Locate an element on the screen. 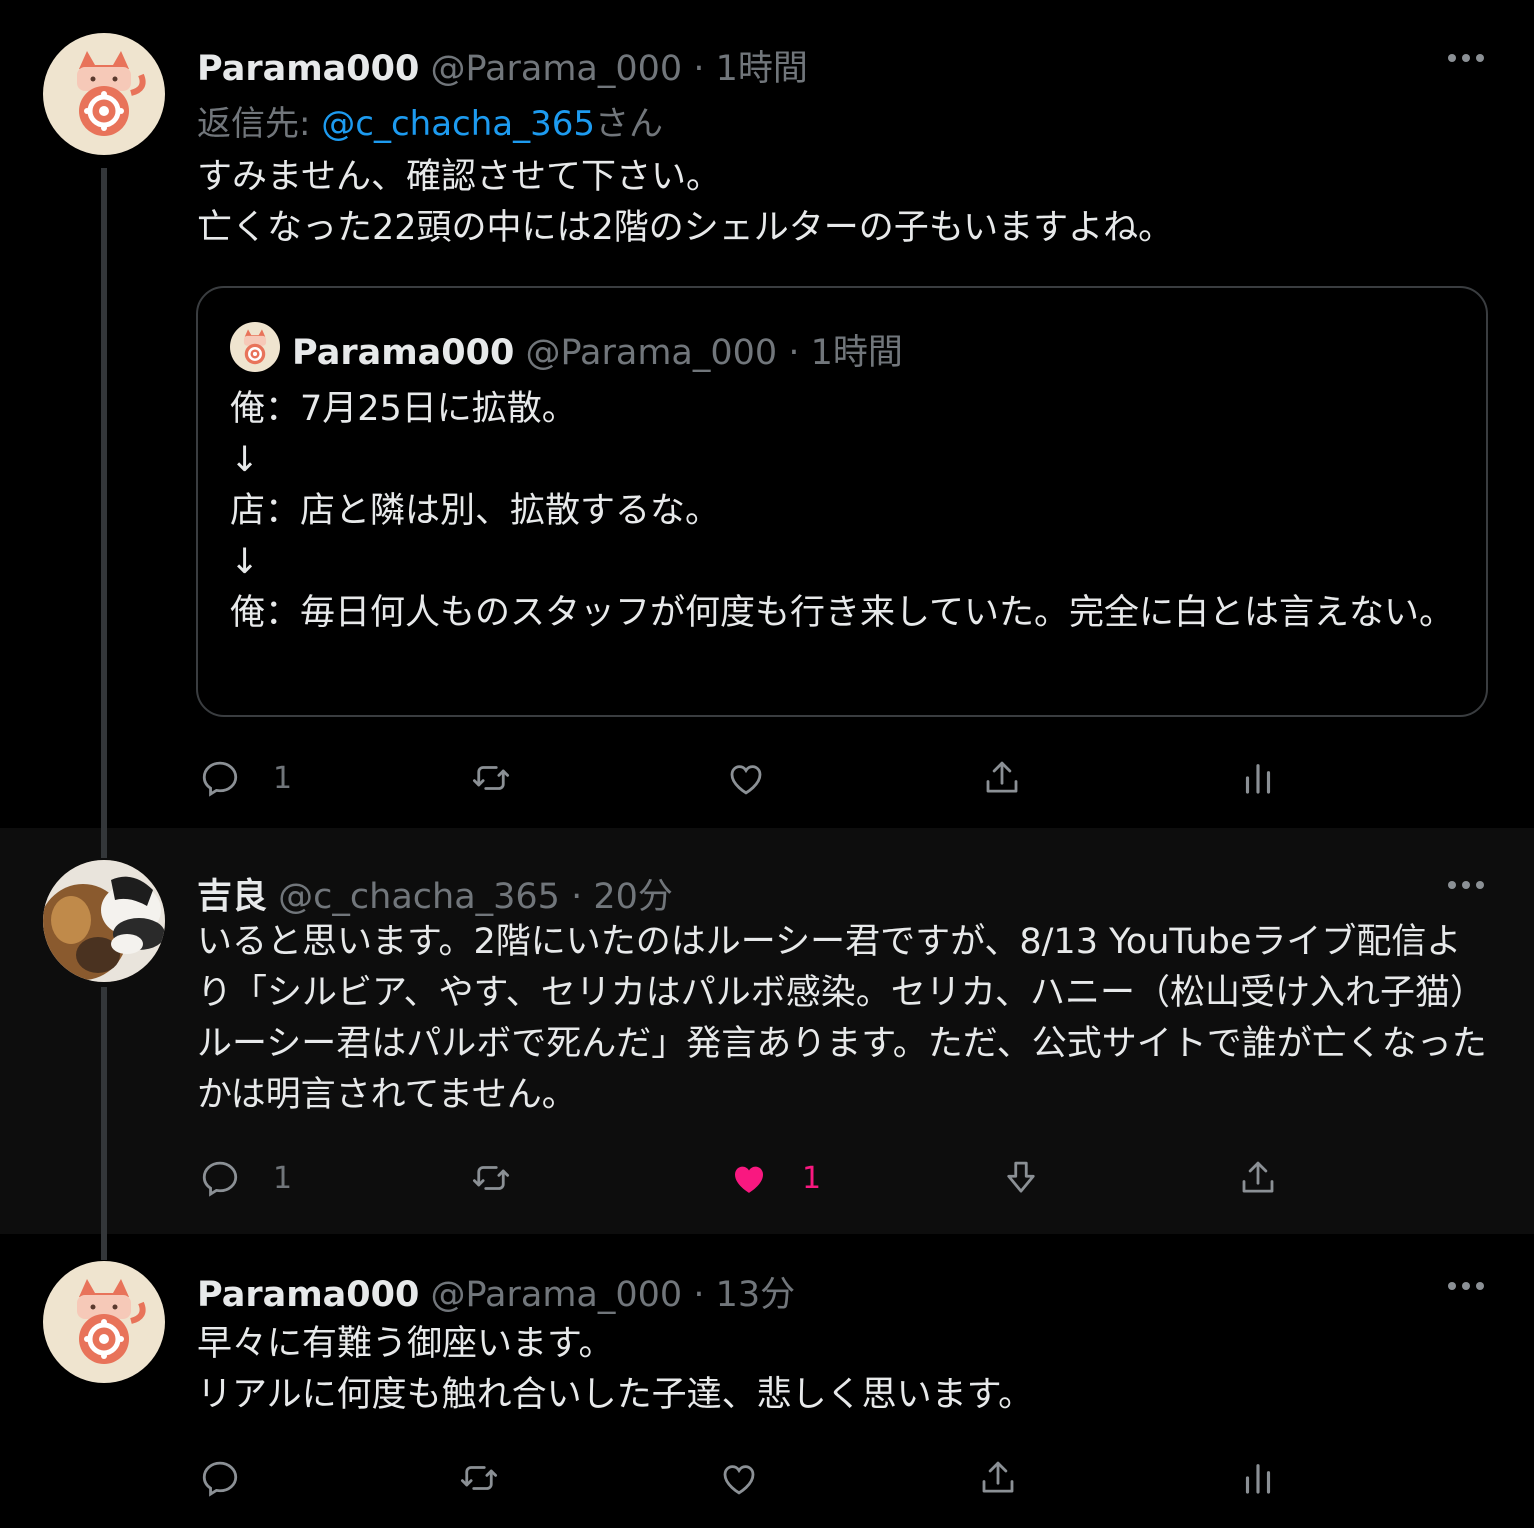 The width and height of the screenshot is (1534, 1528). quote-user-handle: @Parama_000 is located at coordinates (651, 353).